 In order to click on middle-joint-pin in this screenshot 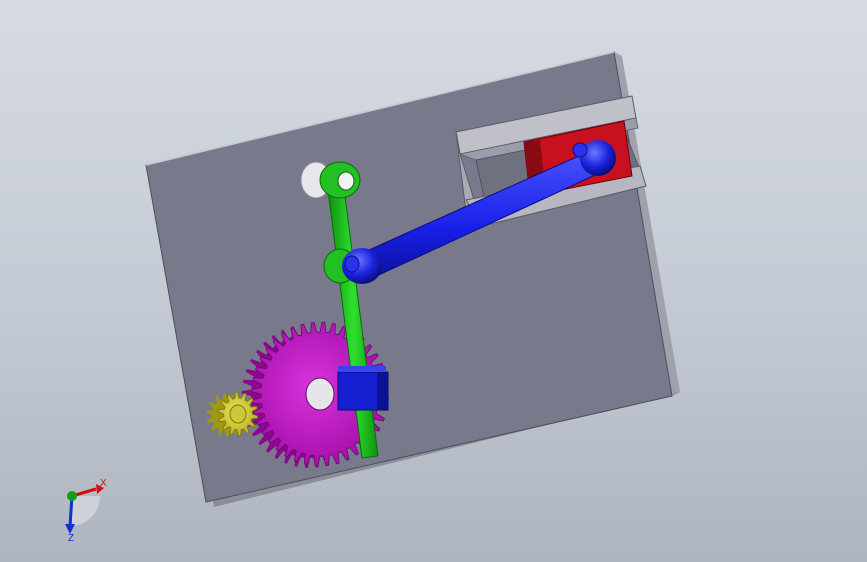, I will do `click(352, 264)`.